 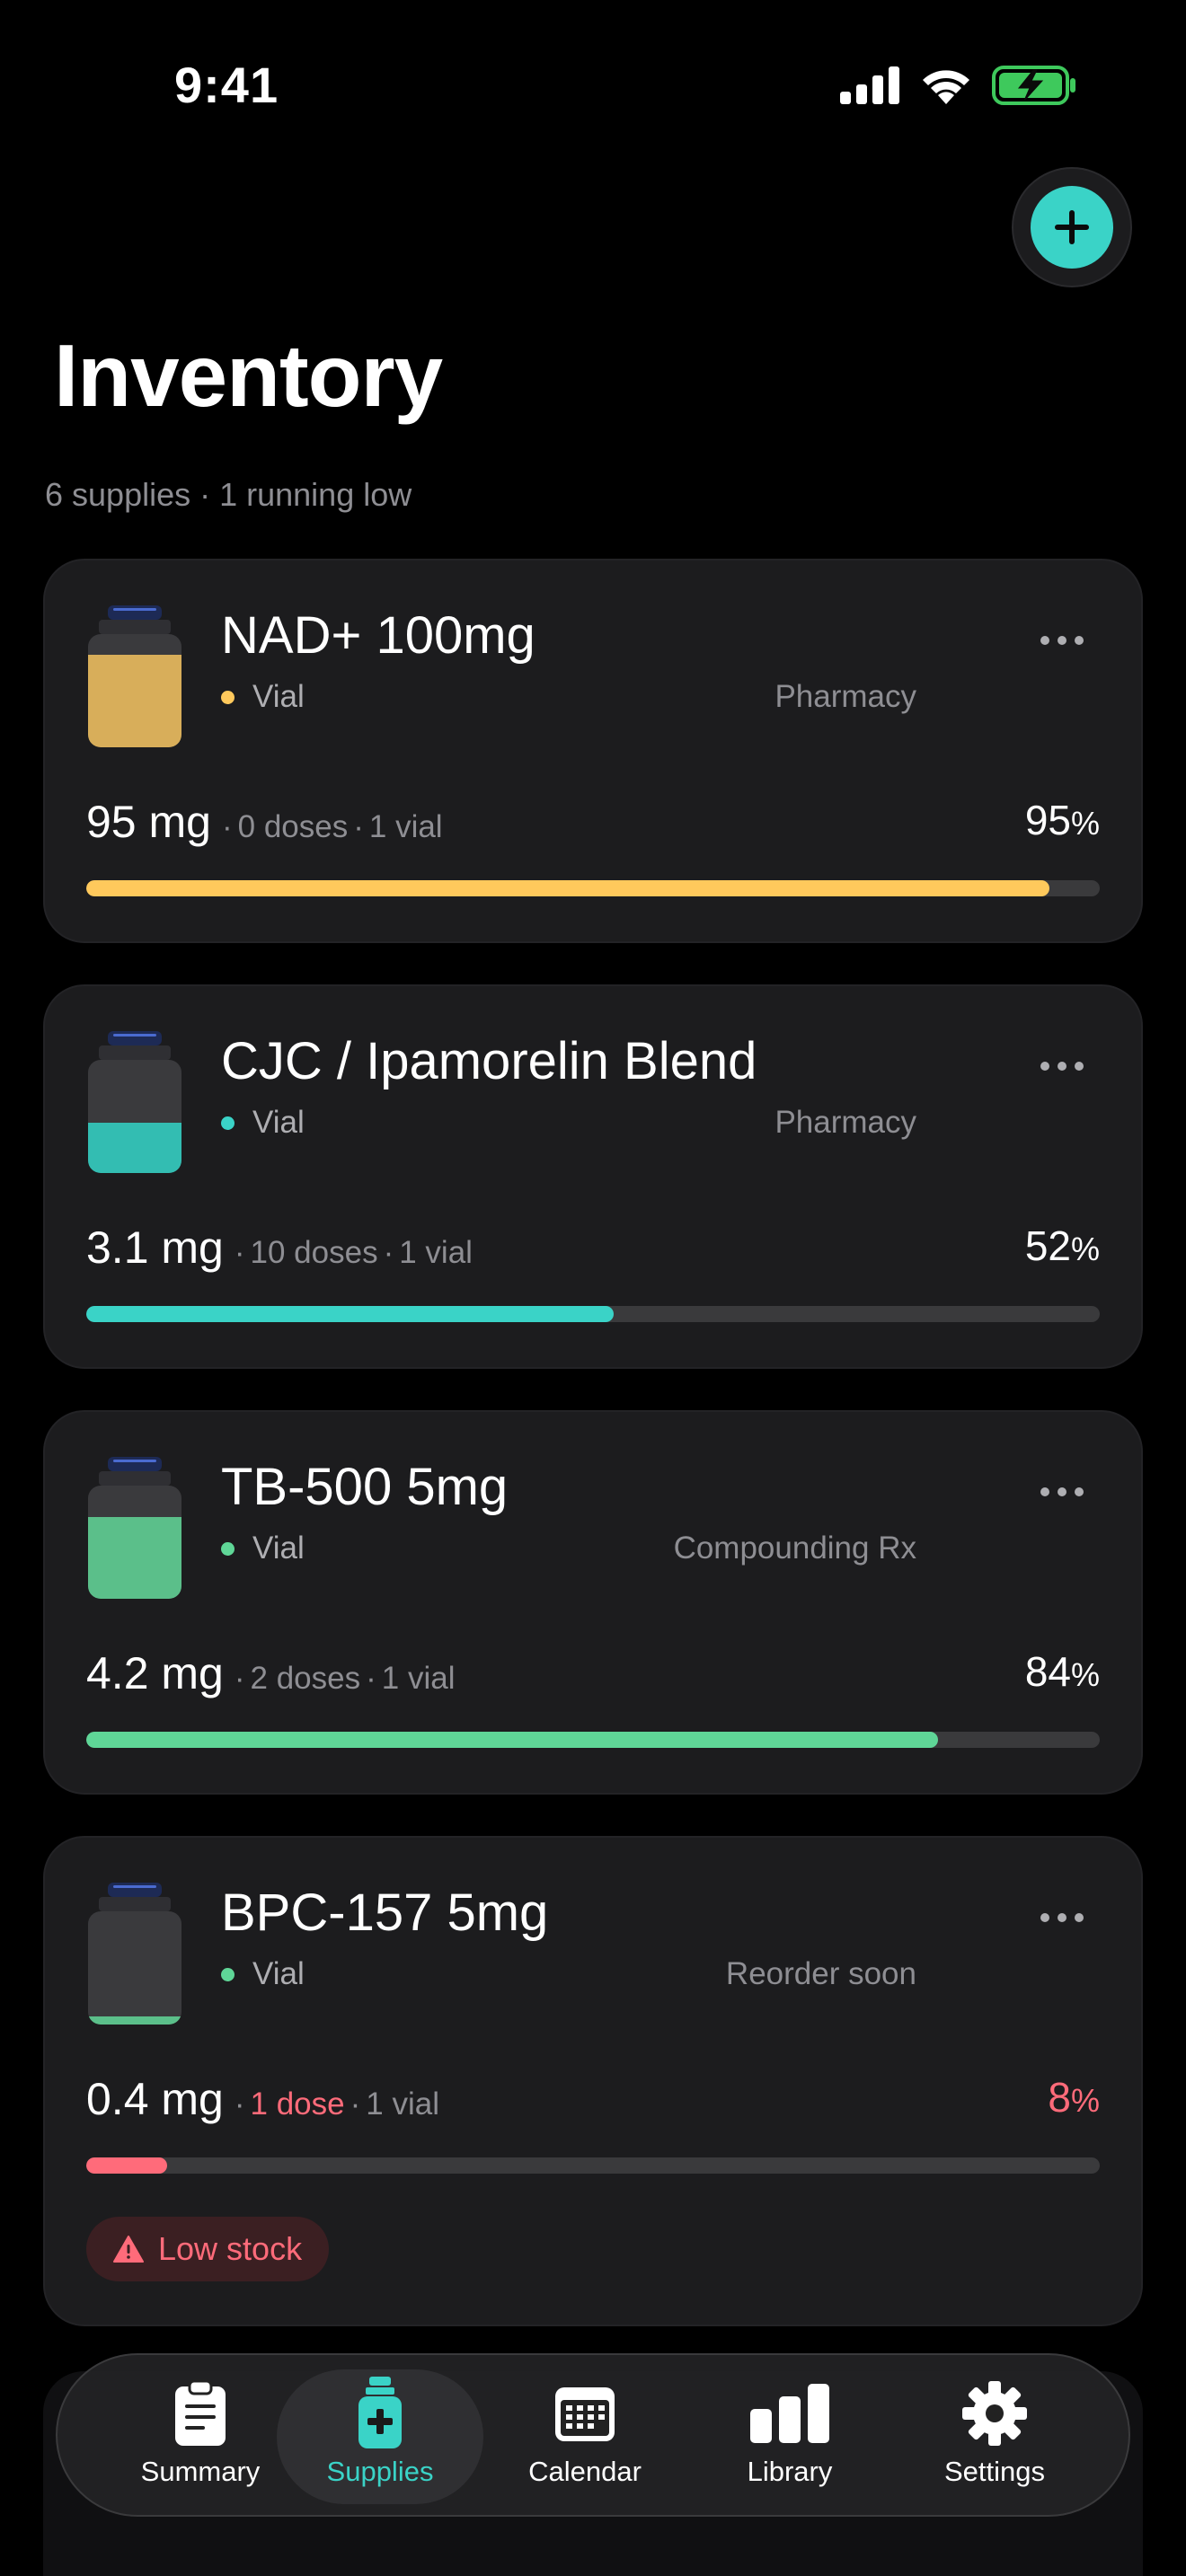 What do you see at coordinates (148, 822) in the screenshot?
I see `amount-remaining: 95 mg` at bounding box center [148, 822].